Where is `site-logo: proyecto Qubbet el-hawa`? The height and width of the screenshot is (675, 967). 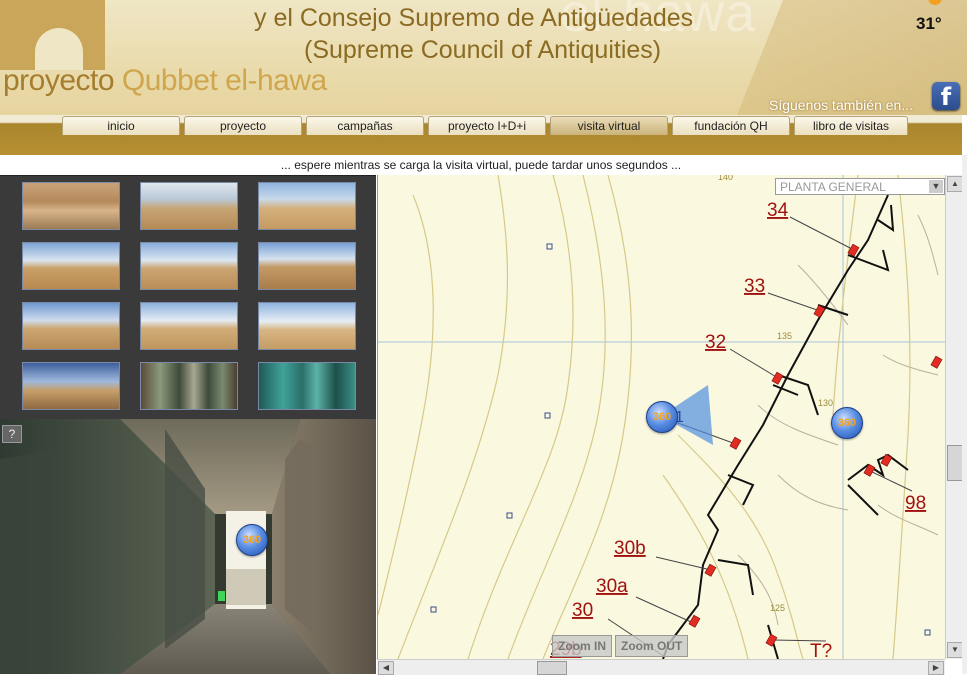 site-logo: proyecto Qubbet el-hawa is located at coordinates (165, 81).